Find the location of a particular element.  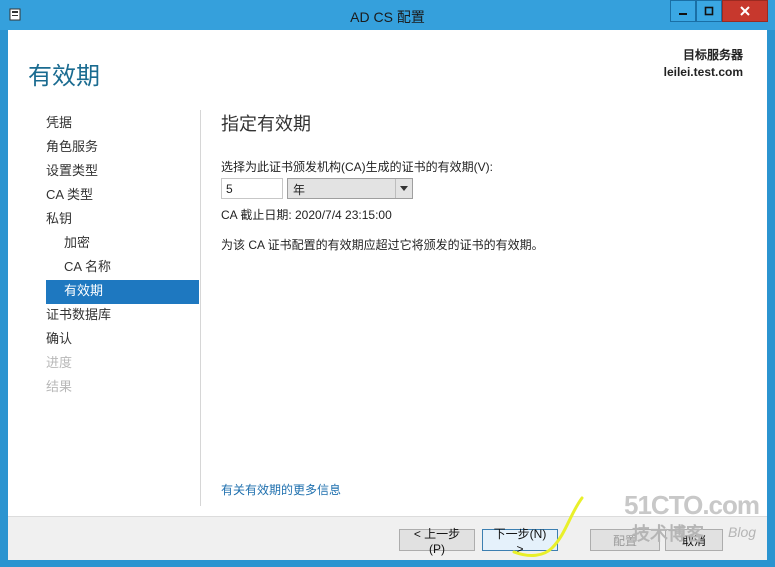

validity-prompt-label: 选择为此证书颁发机构(CA)生成的证书的有效期(V): is located at coordinates (357, 167).